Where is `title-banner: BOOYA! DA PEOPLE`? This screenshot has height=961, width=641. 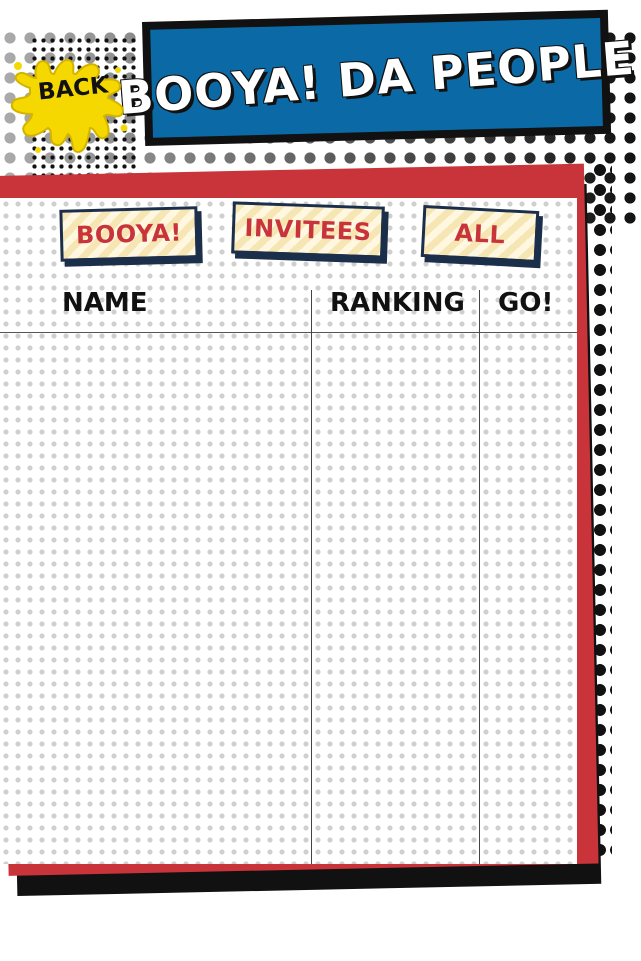
title-banner: BOOYA! DA PEOPLE is located at coordinates (376, 77).